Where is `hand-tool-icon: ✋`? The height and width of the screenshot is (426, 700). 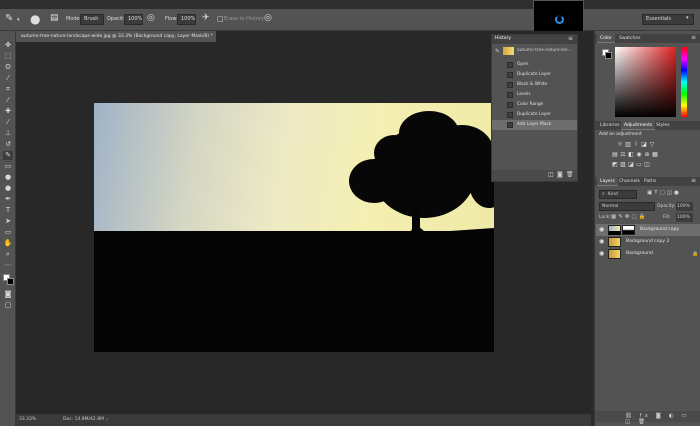 hand-tool-icon: ✋ is located at coordinates (8, 243).